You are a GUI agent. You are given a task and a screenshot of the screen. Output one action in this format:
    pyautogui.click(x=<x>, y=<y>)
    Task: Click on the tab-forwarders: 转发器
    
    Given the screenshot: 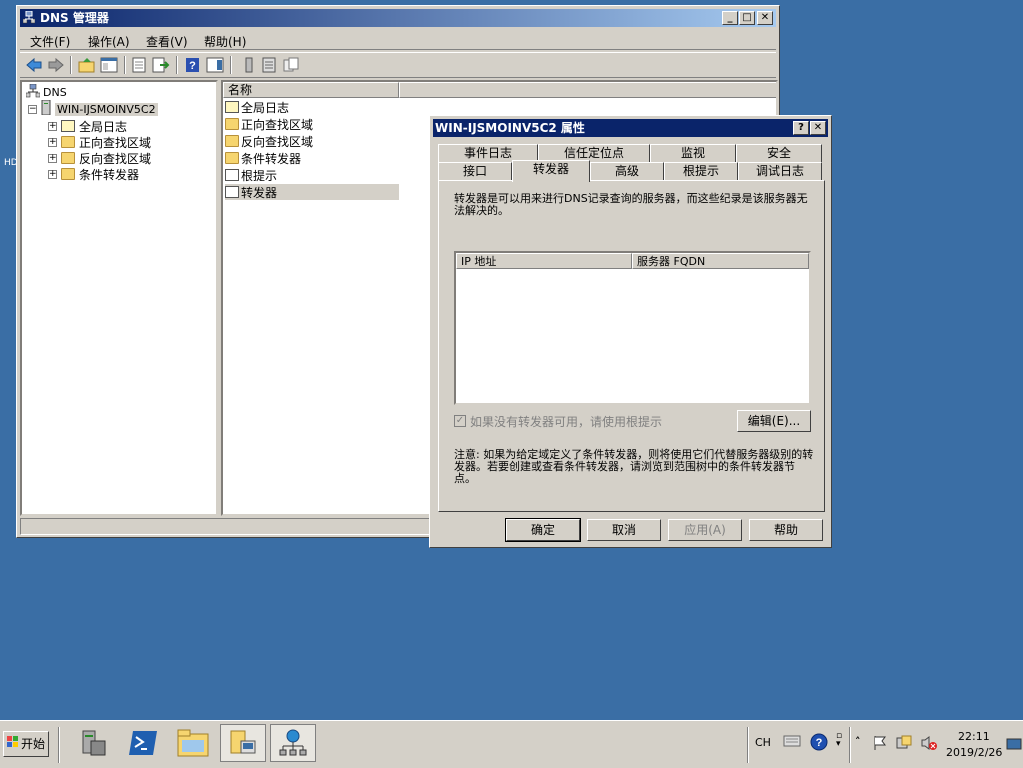 What is the action you would take?
    pyautogui.click(x=551, y=171)
    